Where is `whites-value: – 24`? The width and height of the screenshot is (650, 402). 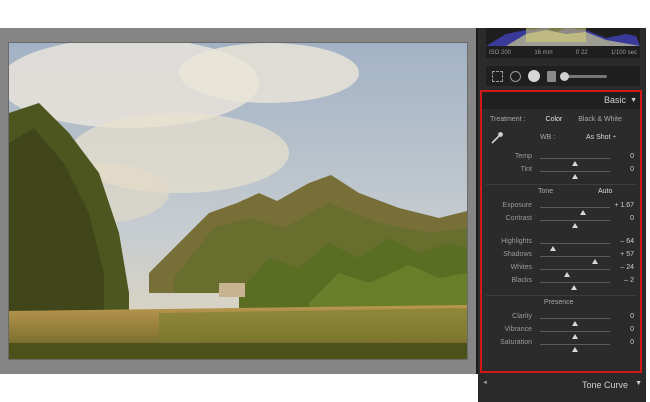 whites-value: – 24 is located at coordinates (627, 267).